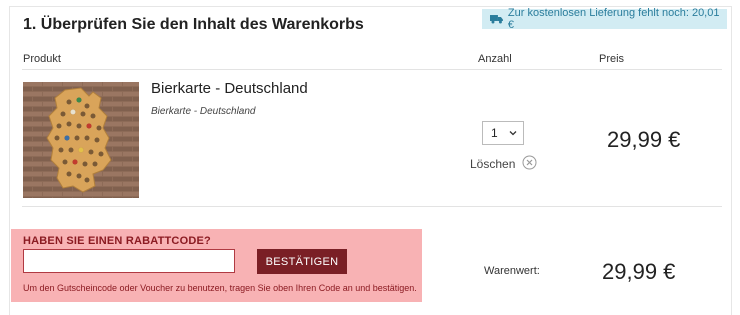  I want to click on chevron-down-icon, so click(513, 133).